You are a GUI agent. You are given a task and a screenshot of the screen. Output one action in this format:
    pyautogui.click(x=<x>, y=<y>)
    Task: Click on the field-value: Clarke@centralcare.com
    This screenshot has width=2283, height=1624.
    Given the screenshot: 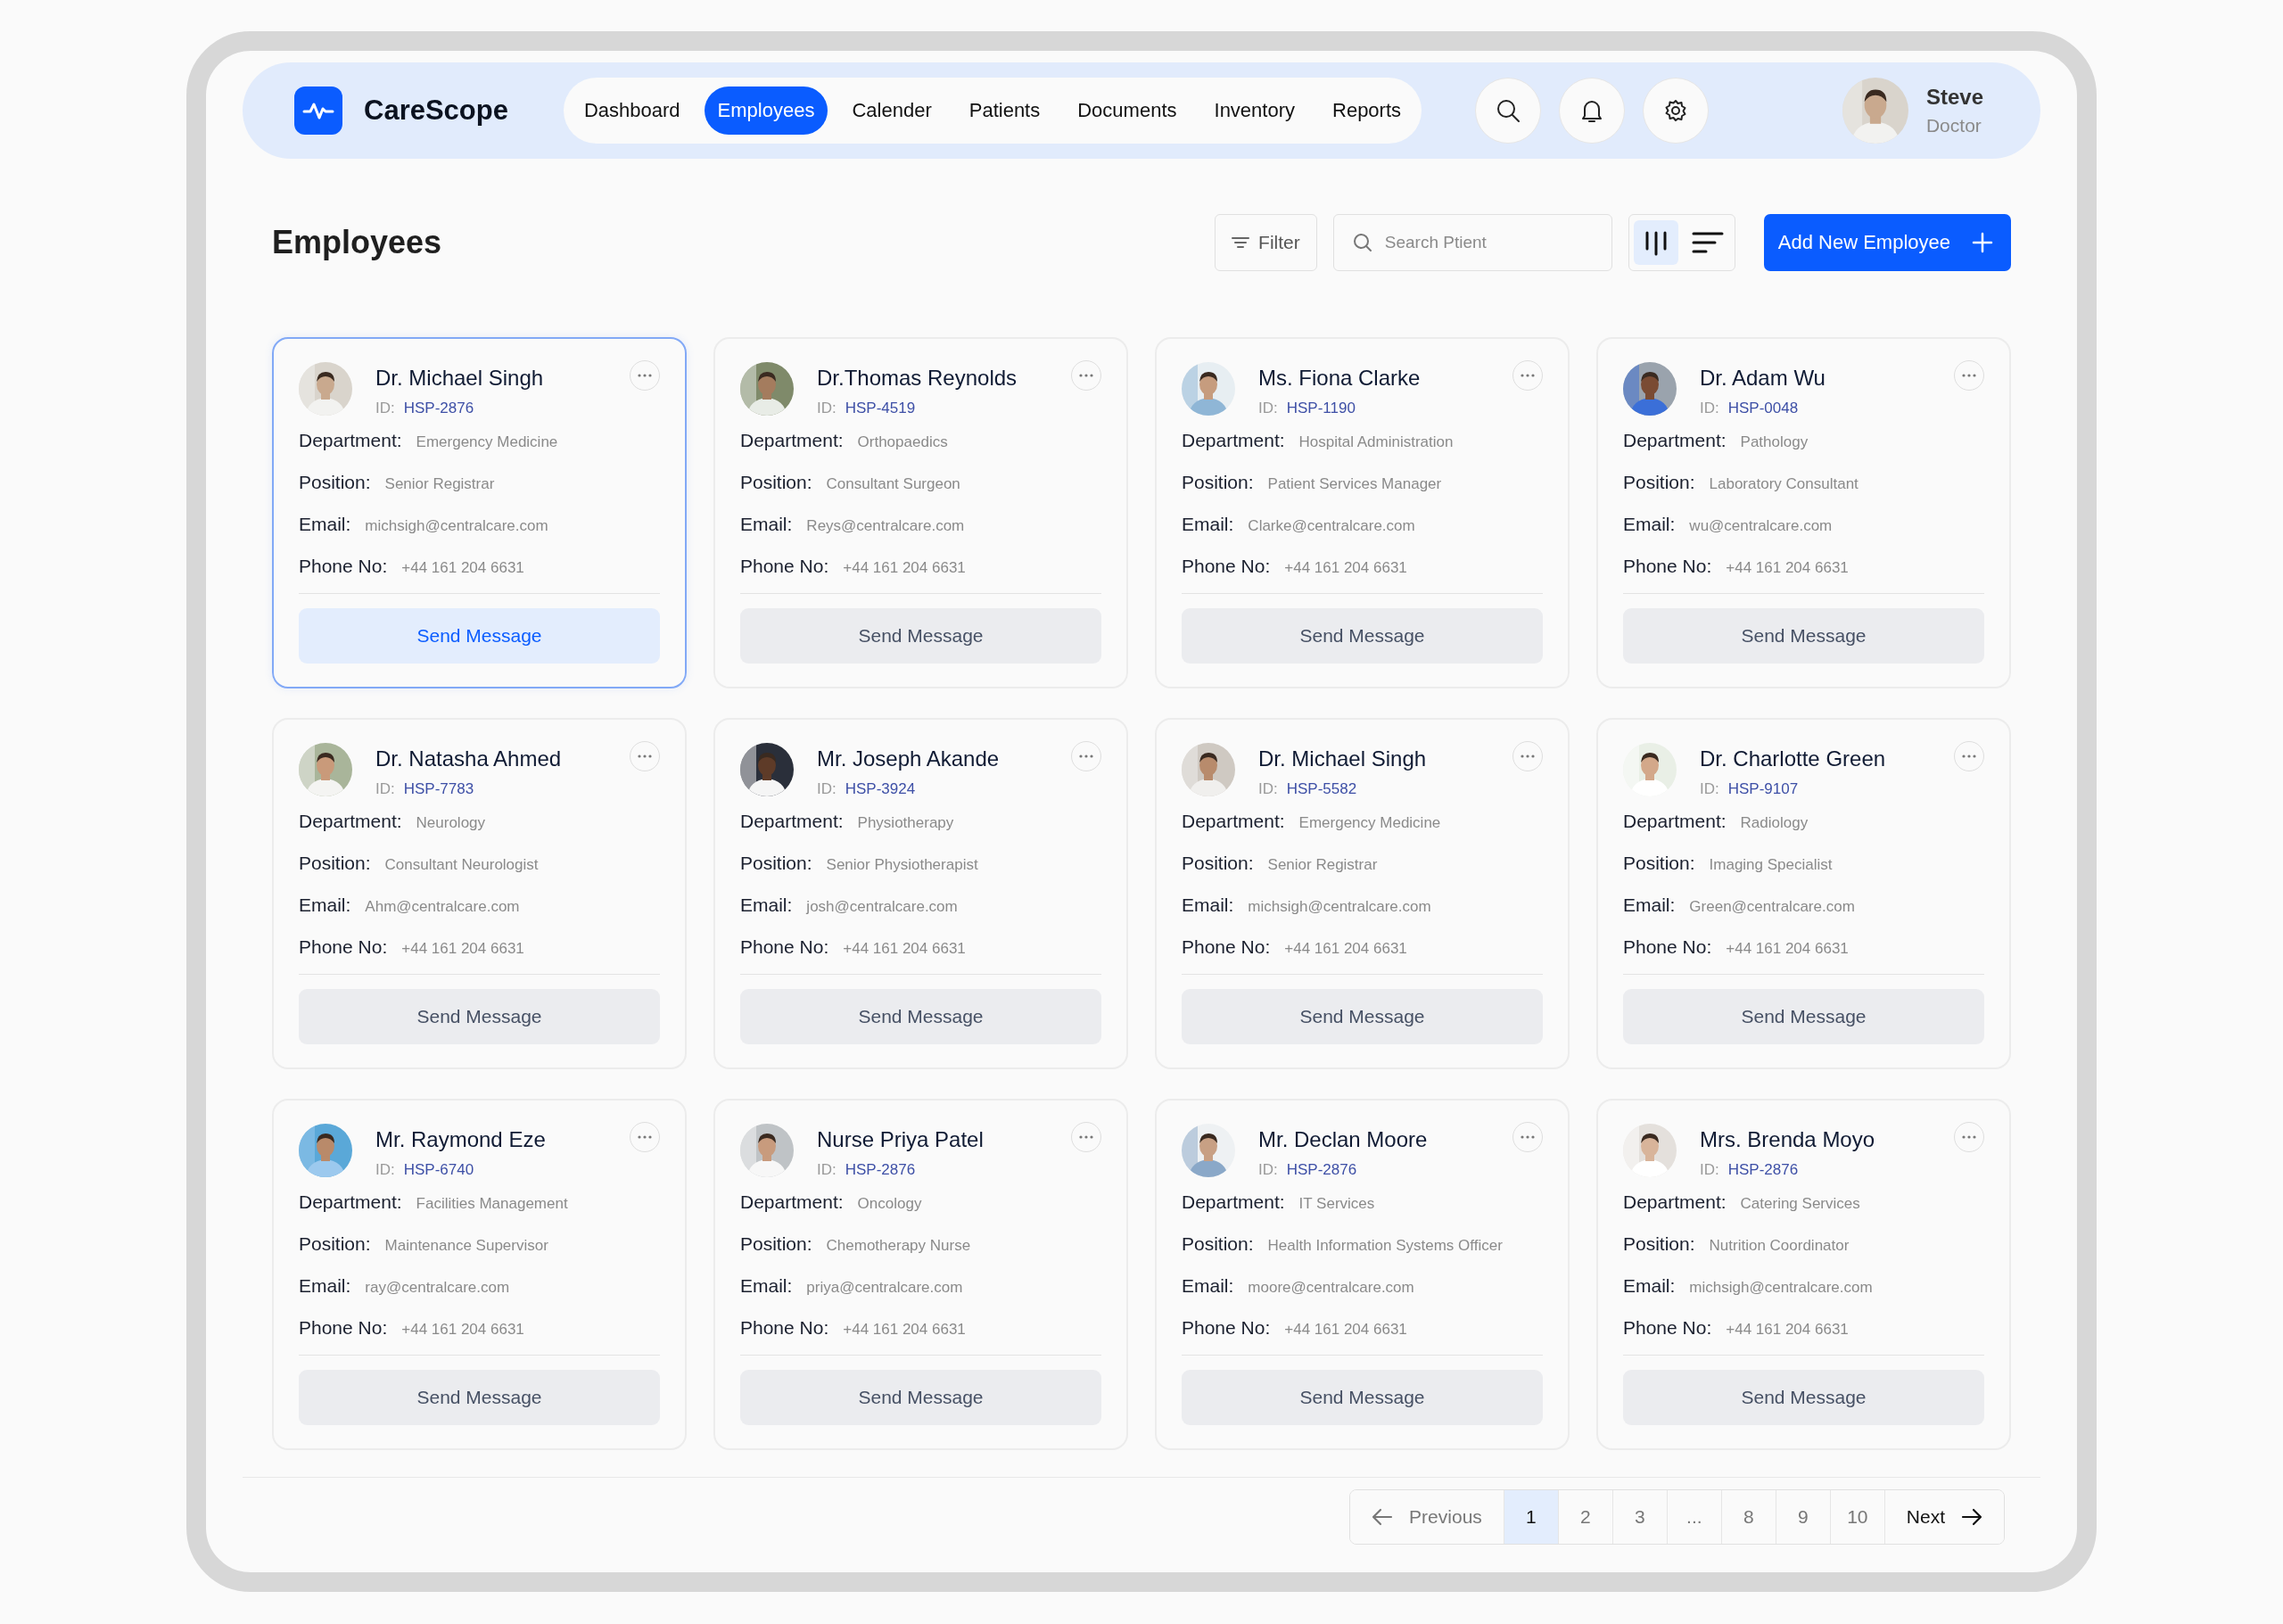 What is the action you would take?
    pyautogui.click(x=1331, y=526)
    